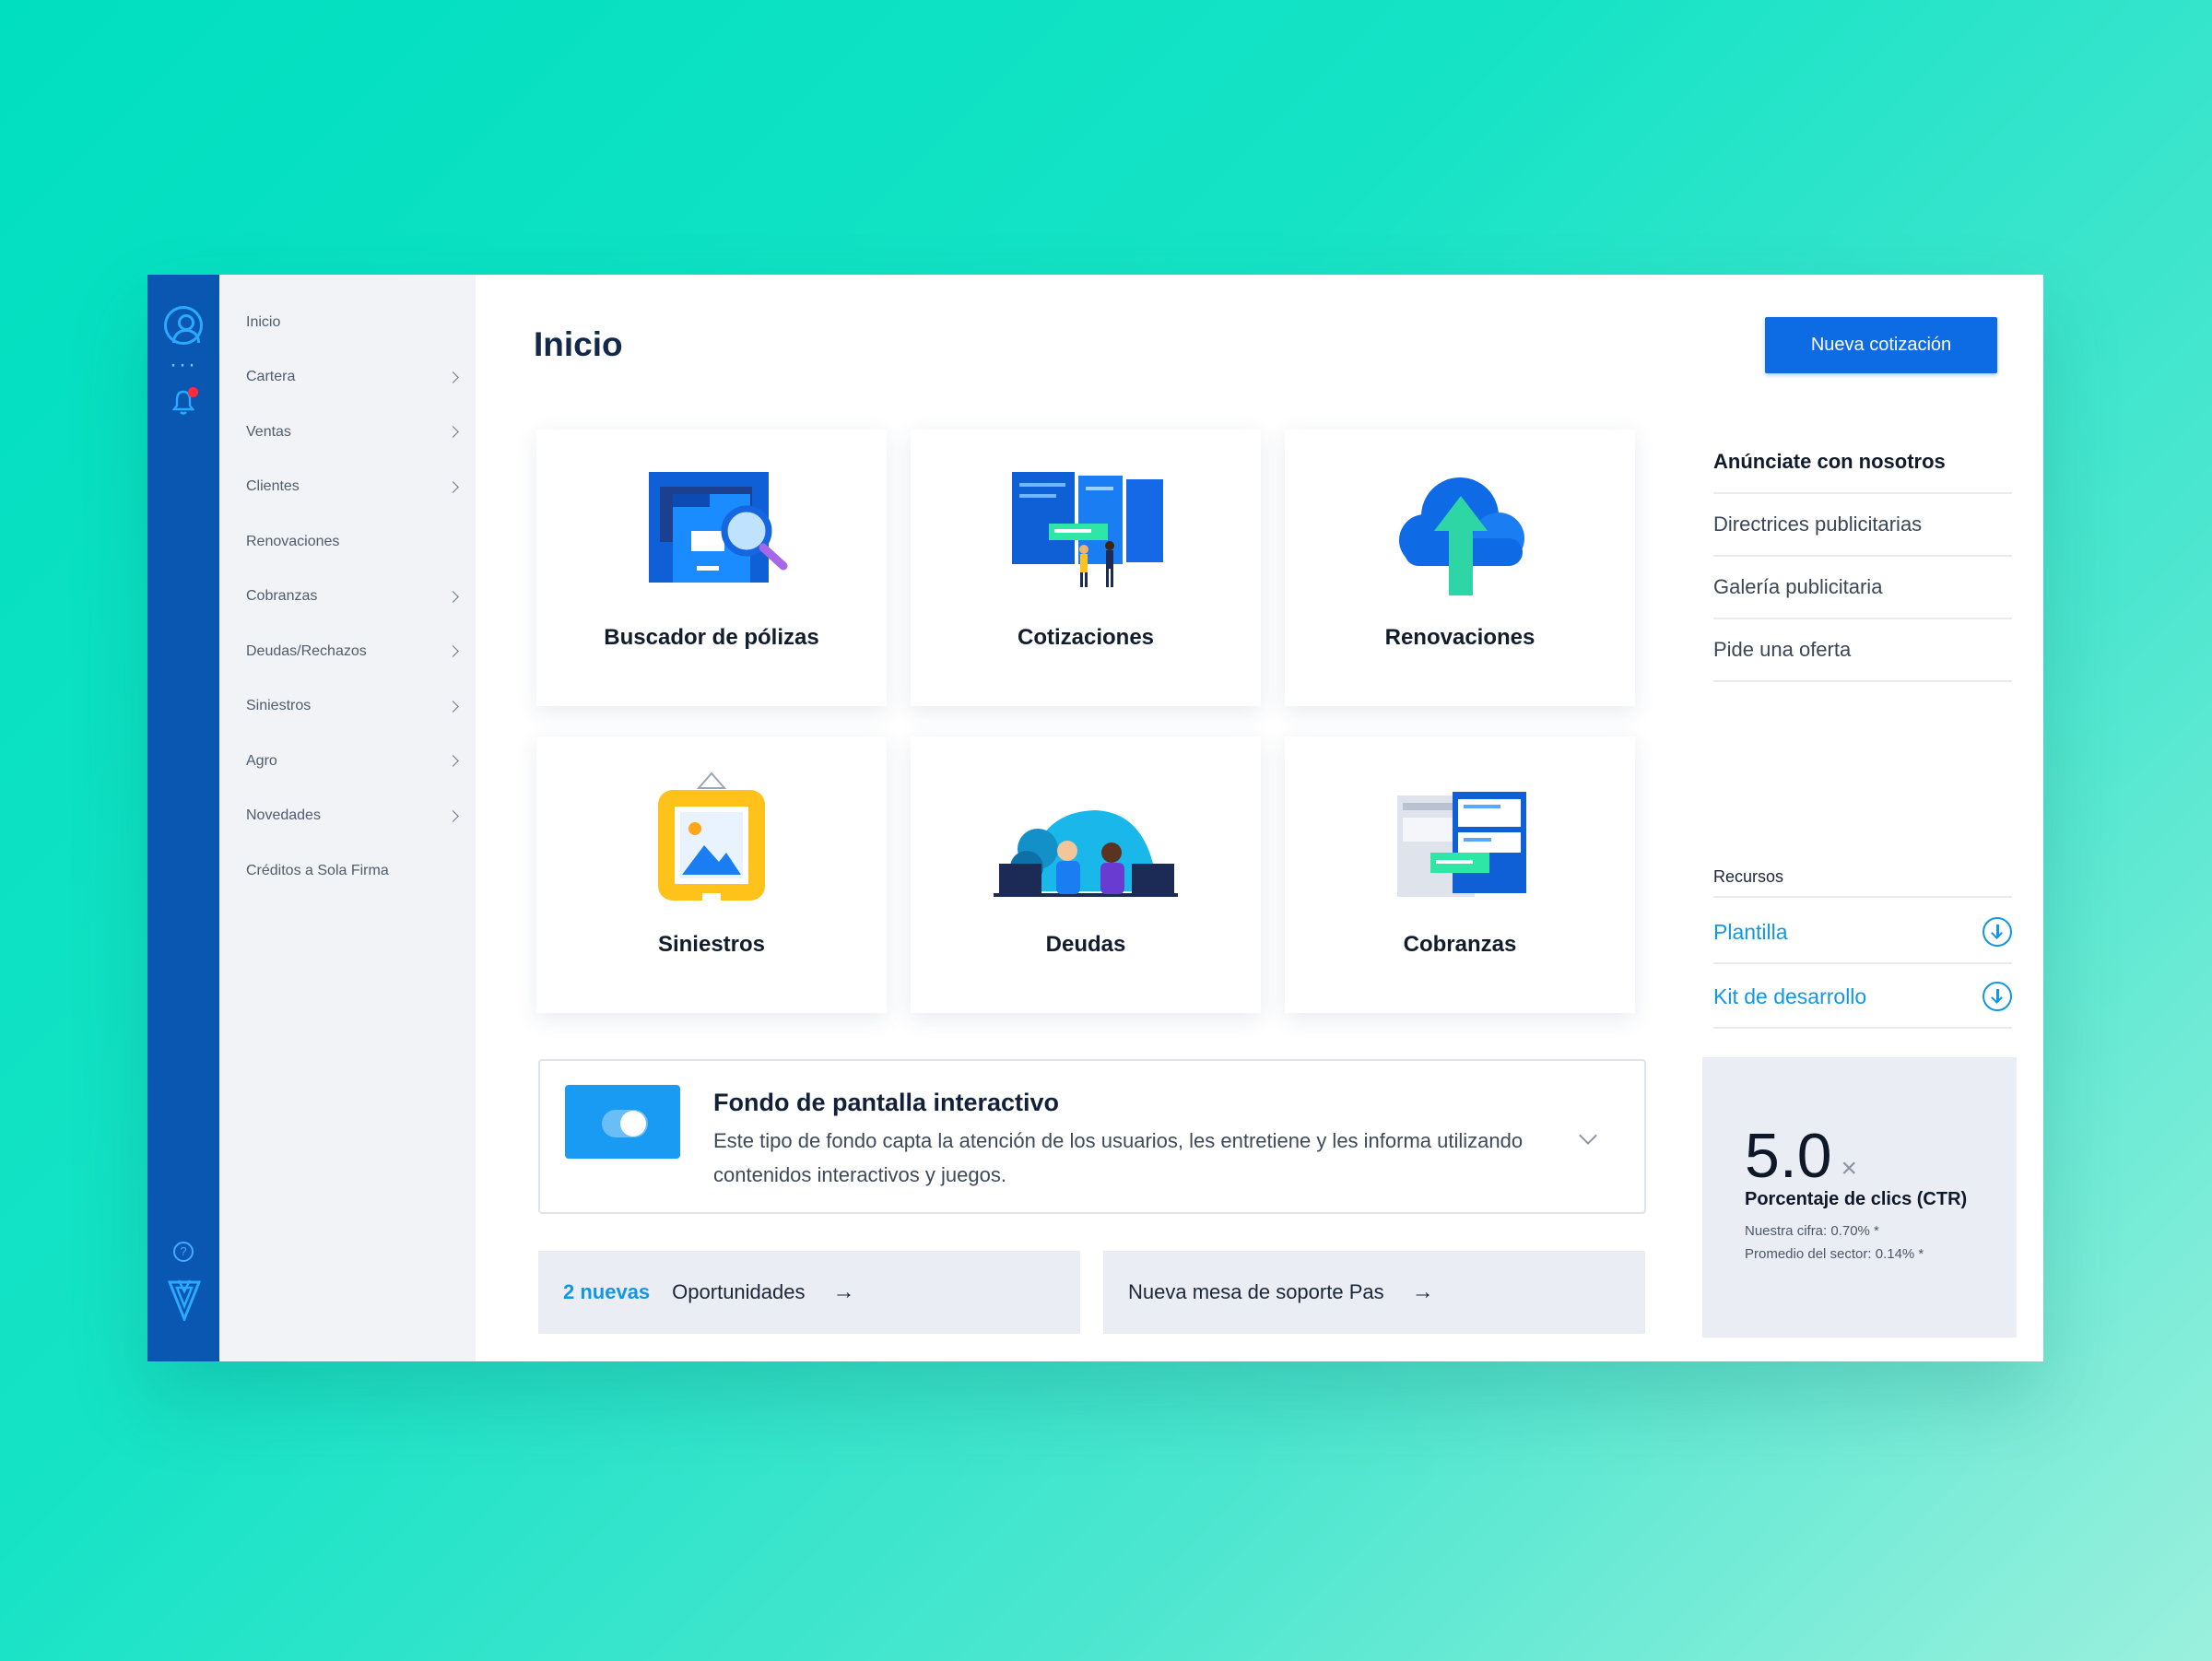  What do you see at coordinates (1461, 536) in the screenshot?
I see `cloud-upload-icon` at bounding box center [1461, 536].